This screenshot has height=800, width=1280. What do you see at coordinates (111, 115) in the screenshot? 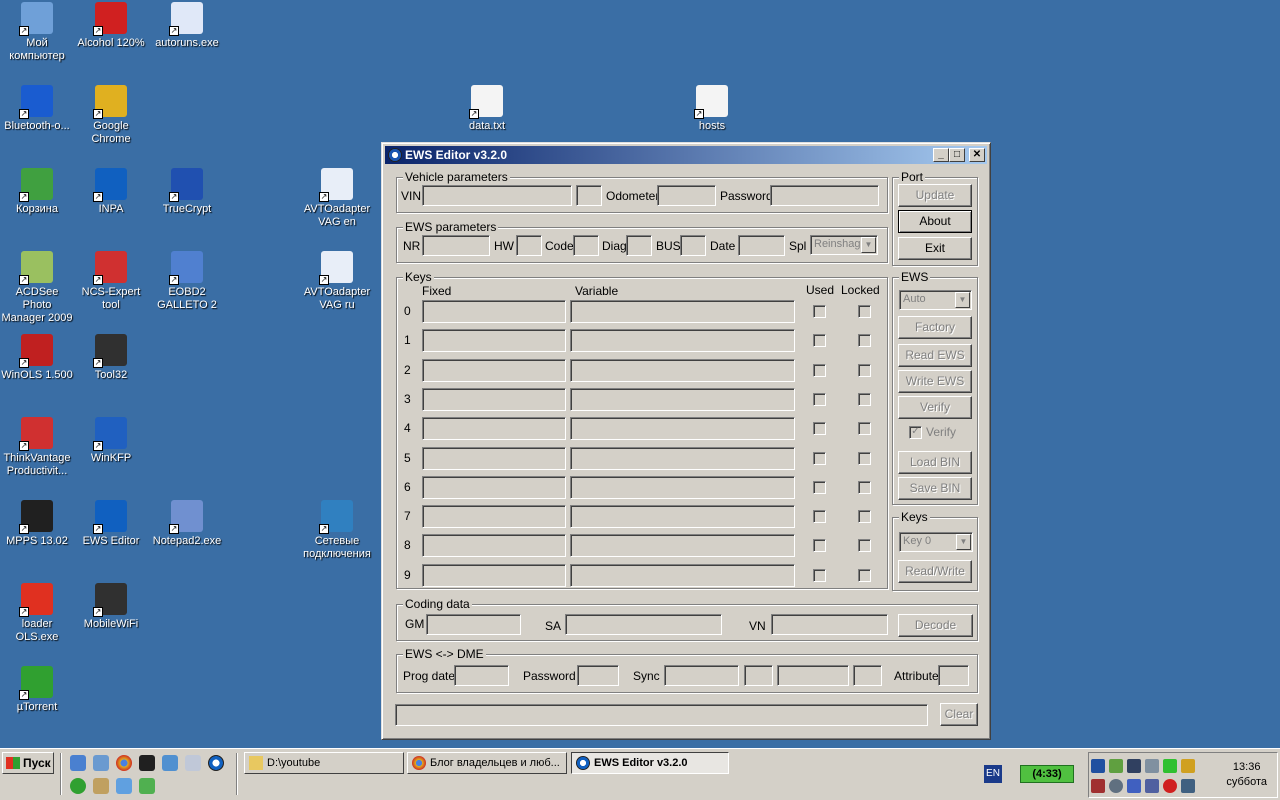
I see `desktop-icon: ↗ Google Chrome` at bounding box center [111, 115].